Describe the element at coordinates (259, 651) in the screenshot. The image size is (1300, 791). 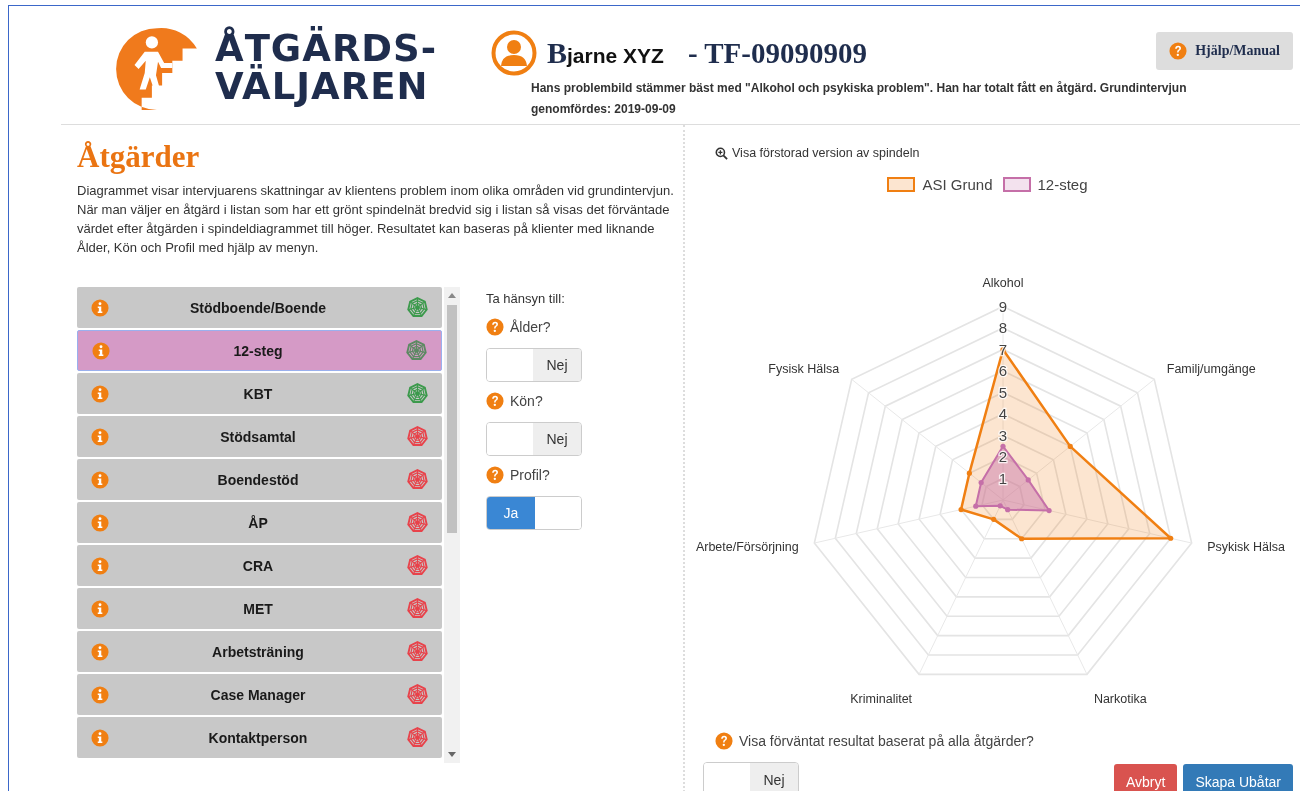
I see `measure-item: Arbetsträning` at that location.